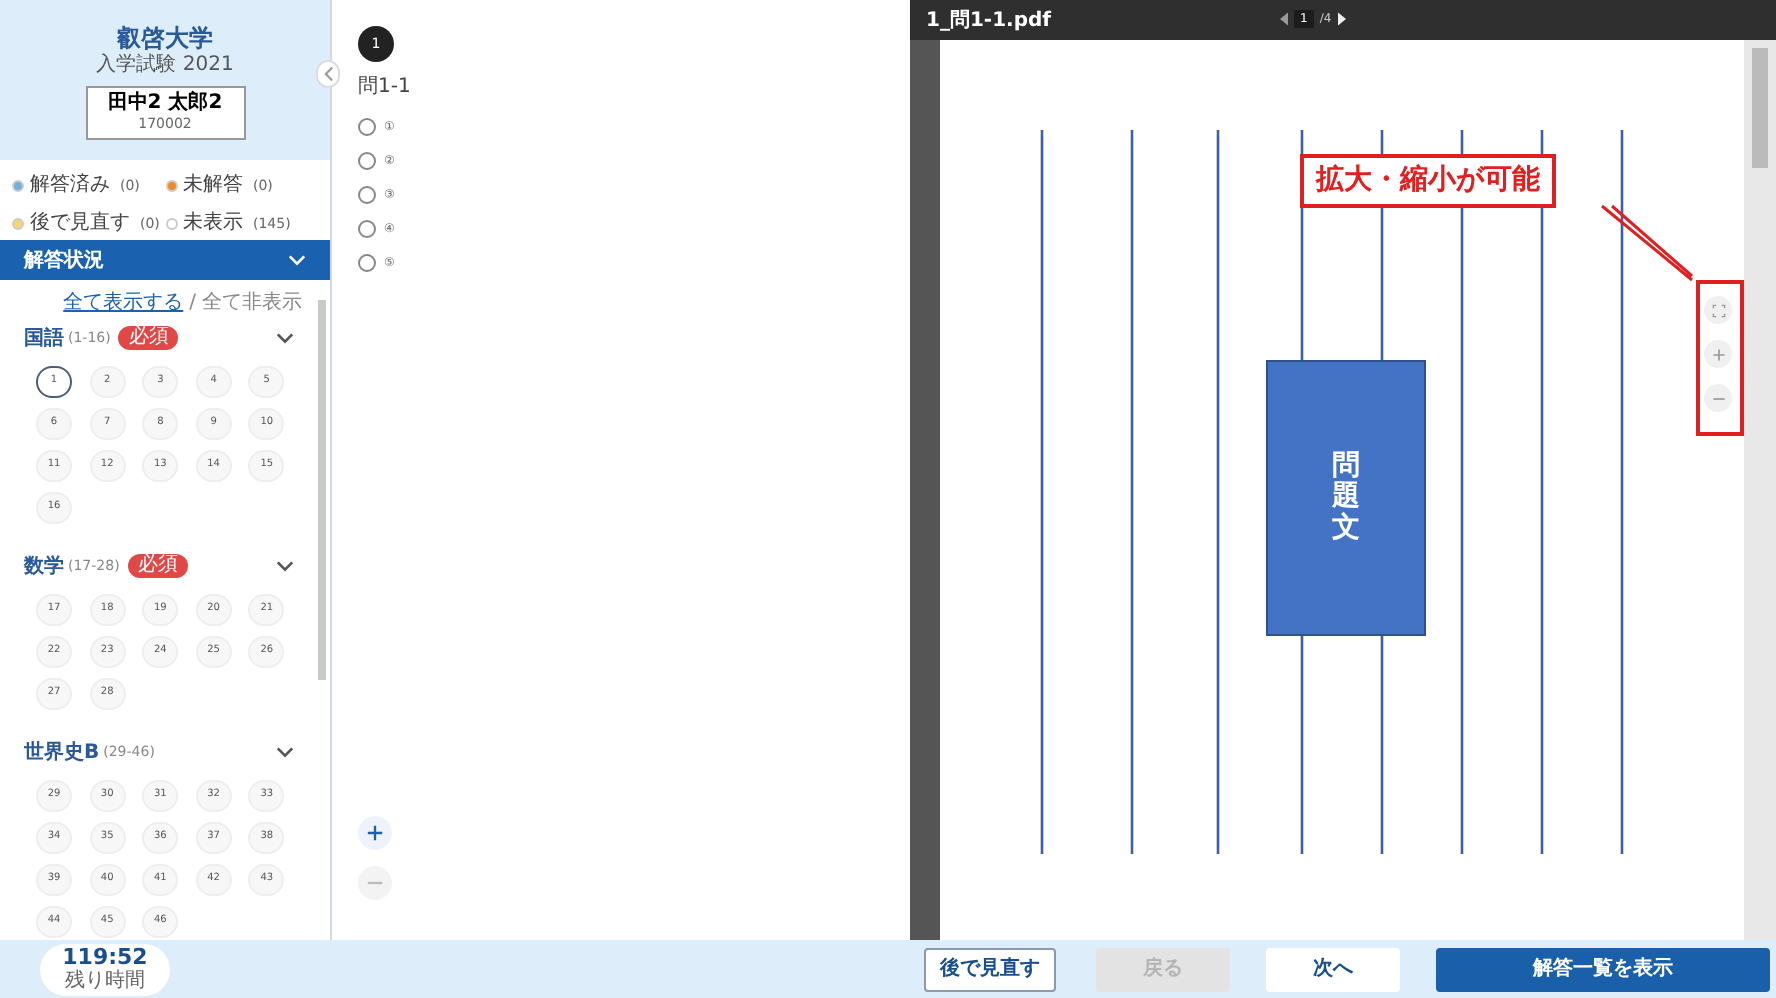  Describe the element at coordinates (165, 38) in the screenshot. I see `university-name: 叡啓大学` at that location.